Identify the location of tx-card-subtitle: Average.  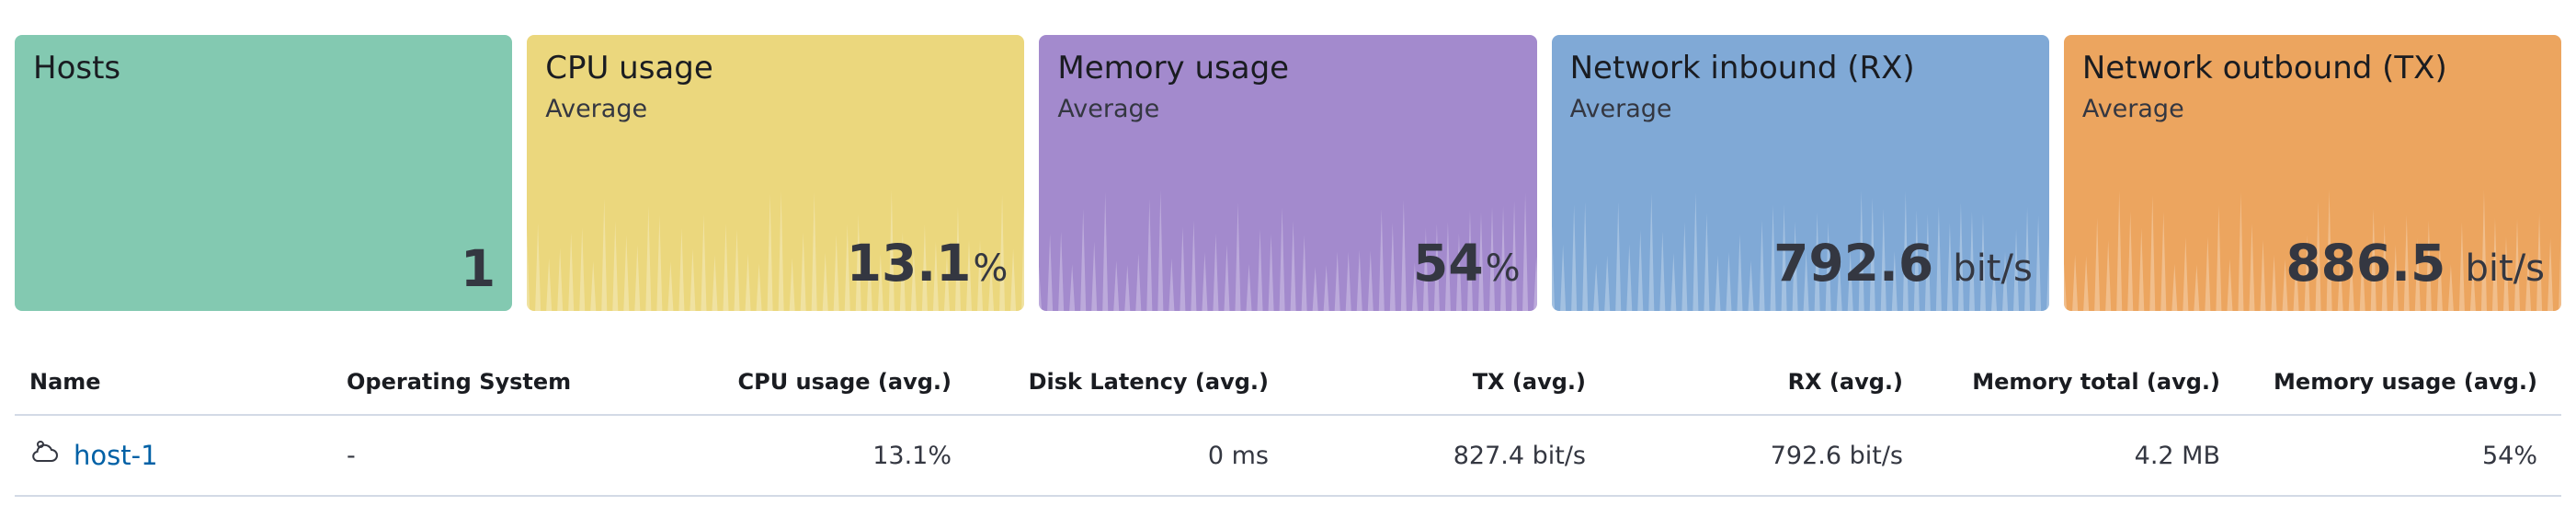
(2132, 109).